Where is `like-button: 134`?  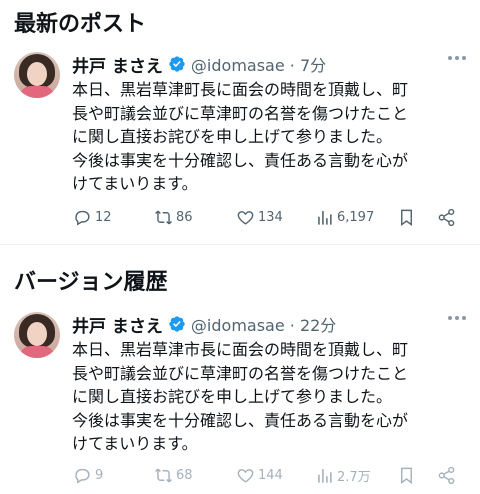 like-button: 134 is located at coordinates (259, 217).